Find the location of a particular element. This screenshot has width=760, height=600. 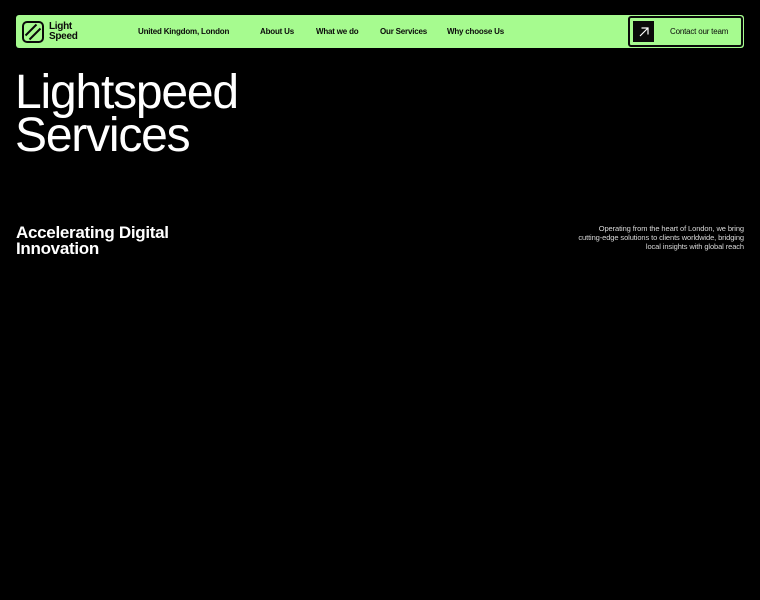

logo-link: Light Speed is located at coordinates (50, 31).